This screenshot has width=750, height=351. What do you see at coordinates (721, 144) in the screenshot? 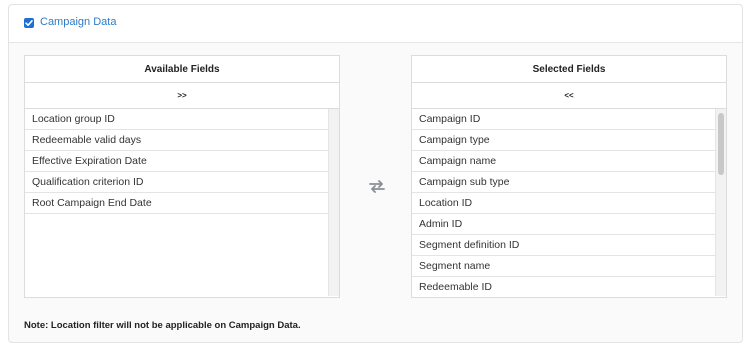
I see `scrollbar-thumb` at bounding box center [721, 144].